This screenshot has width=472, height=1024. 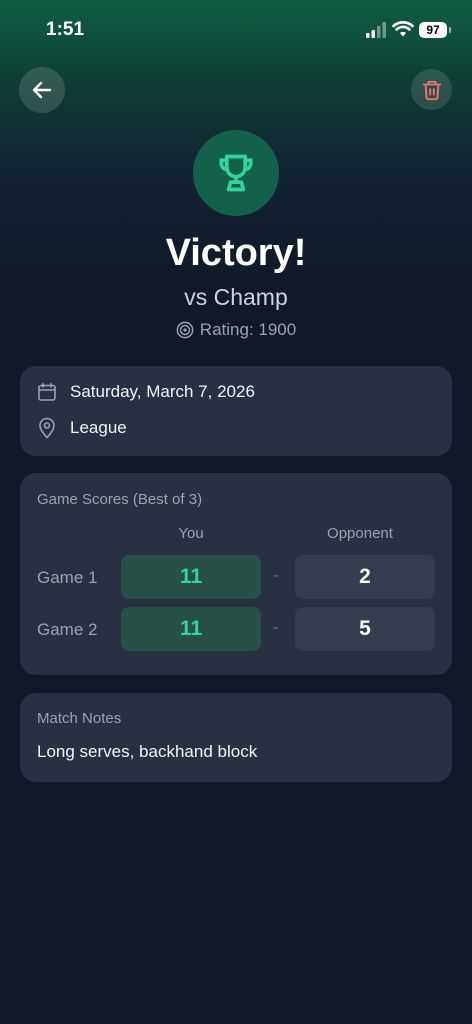 What do you see at coordinates (79, 718) in the screenshot?
I see `match-notes-title: Match Notes` at bounding box center [79, 718].